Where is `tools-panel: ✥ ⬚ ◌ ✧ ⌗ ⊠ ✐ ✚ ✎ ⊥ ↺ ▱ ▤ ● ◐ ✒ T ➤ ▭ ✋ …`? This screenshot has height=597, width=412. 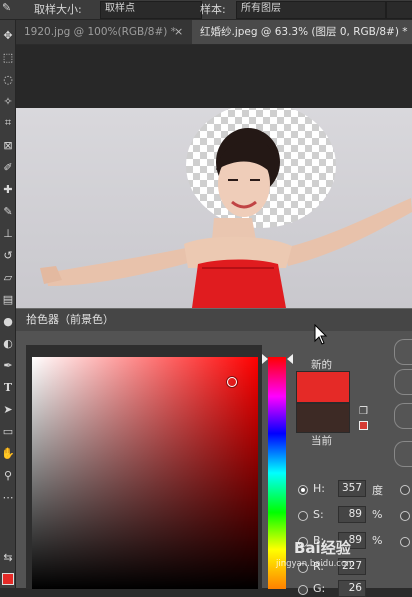 tools-panel: ✥ ⬚ ◌ ✧ ⌗ ⊠ ✐ ✚ ✎ ⊥ ↺ ▱ ▤ ● ◐ ✒ T ➤ ▭ ✋ … is located at coordinates (8, 304).